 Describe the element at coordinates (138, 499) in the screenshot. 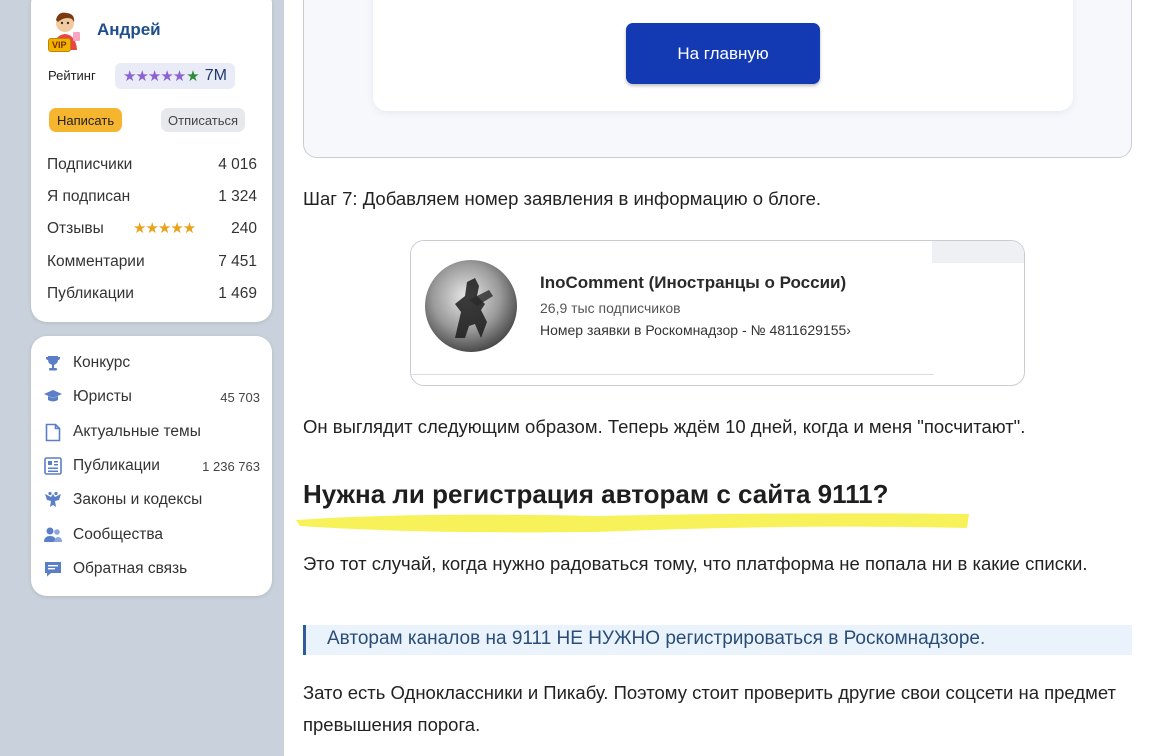

I see `sidebar-item-label: Законы и кодексы` at that location.